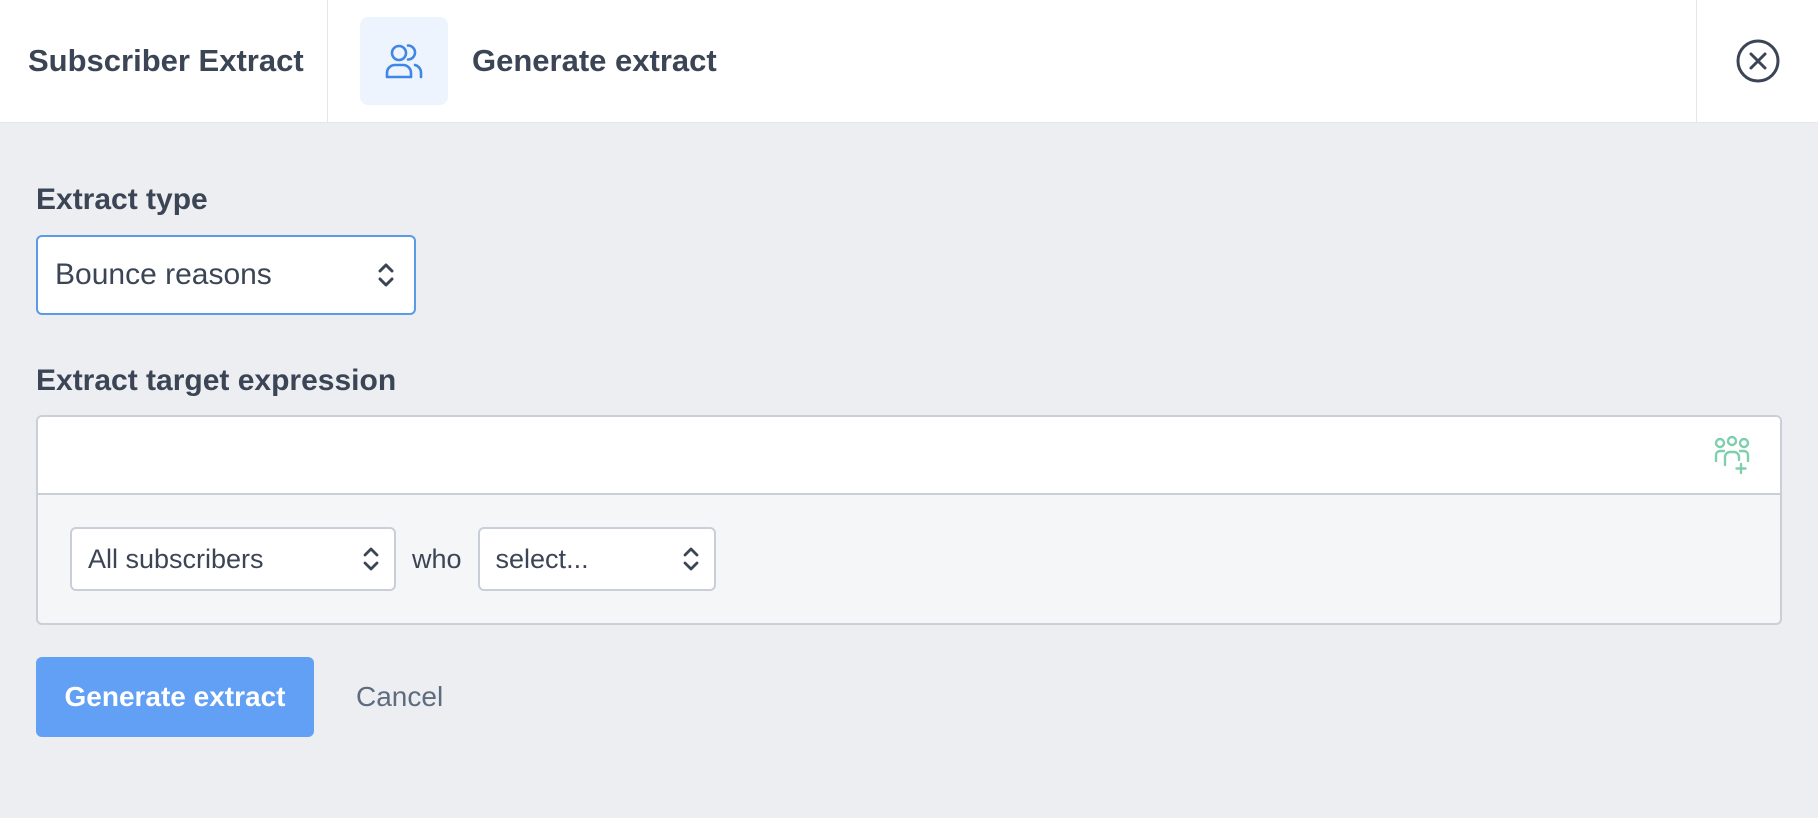 This screenshot has width=1818, height=818. I want to click on page-header: Generate extract, so click(1012, 61).